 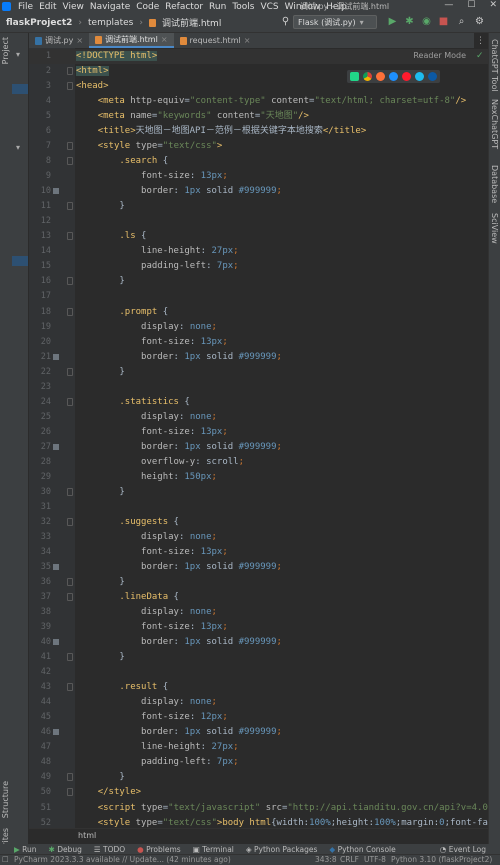 I want to click on code-line: 9 font-size: 13px;, so click(x=258, y=176).